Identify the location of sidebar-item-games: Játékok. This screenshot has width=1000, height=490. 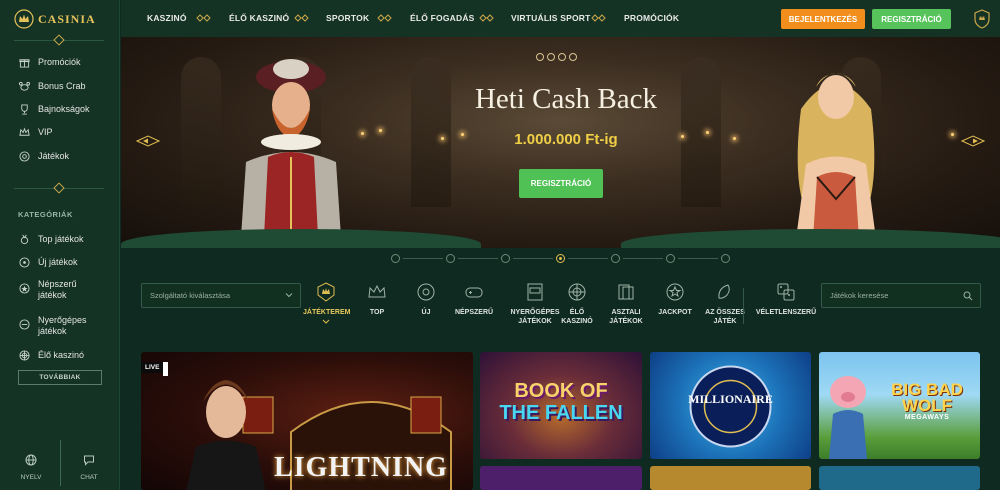
(43, 156).